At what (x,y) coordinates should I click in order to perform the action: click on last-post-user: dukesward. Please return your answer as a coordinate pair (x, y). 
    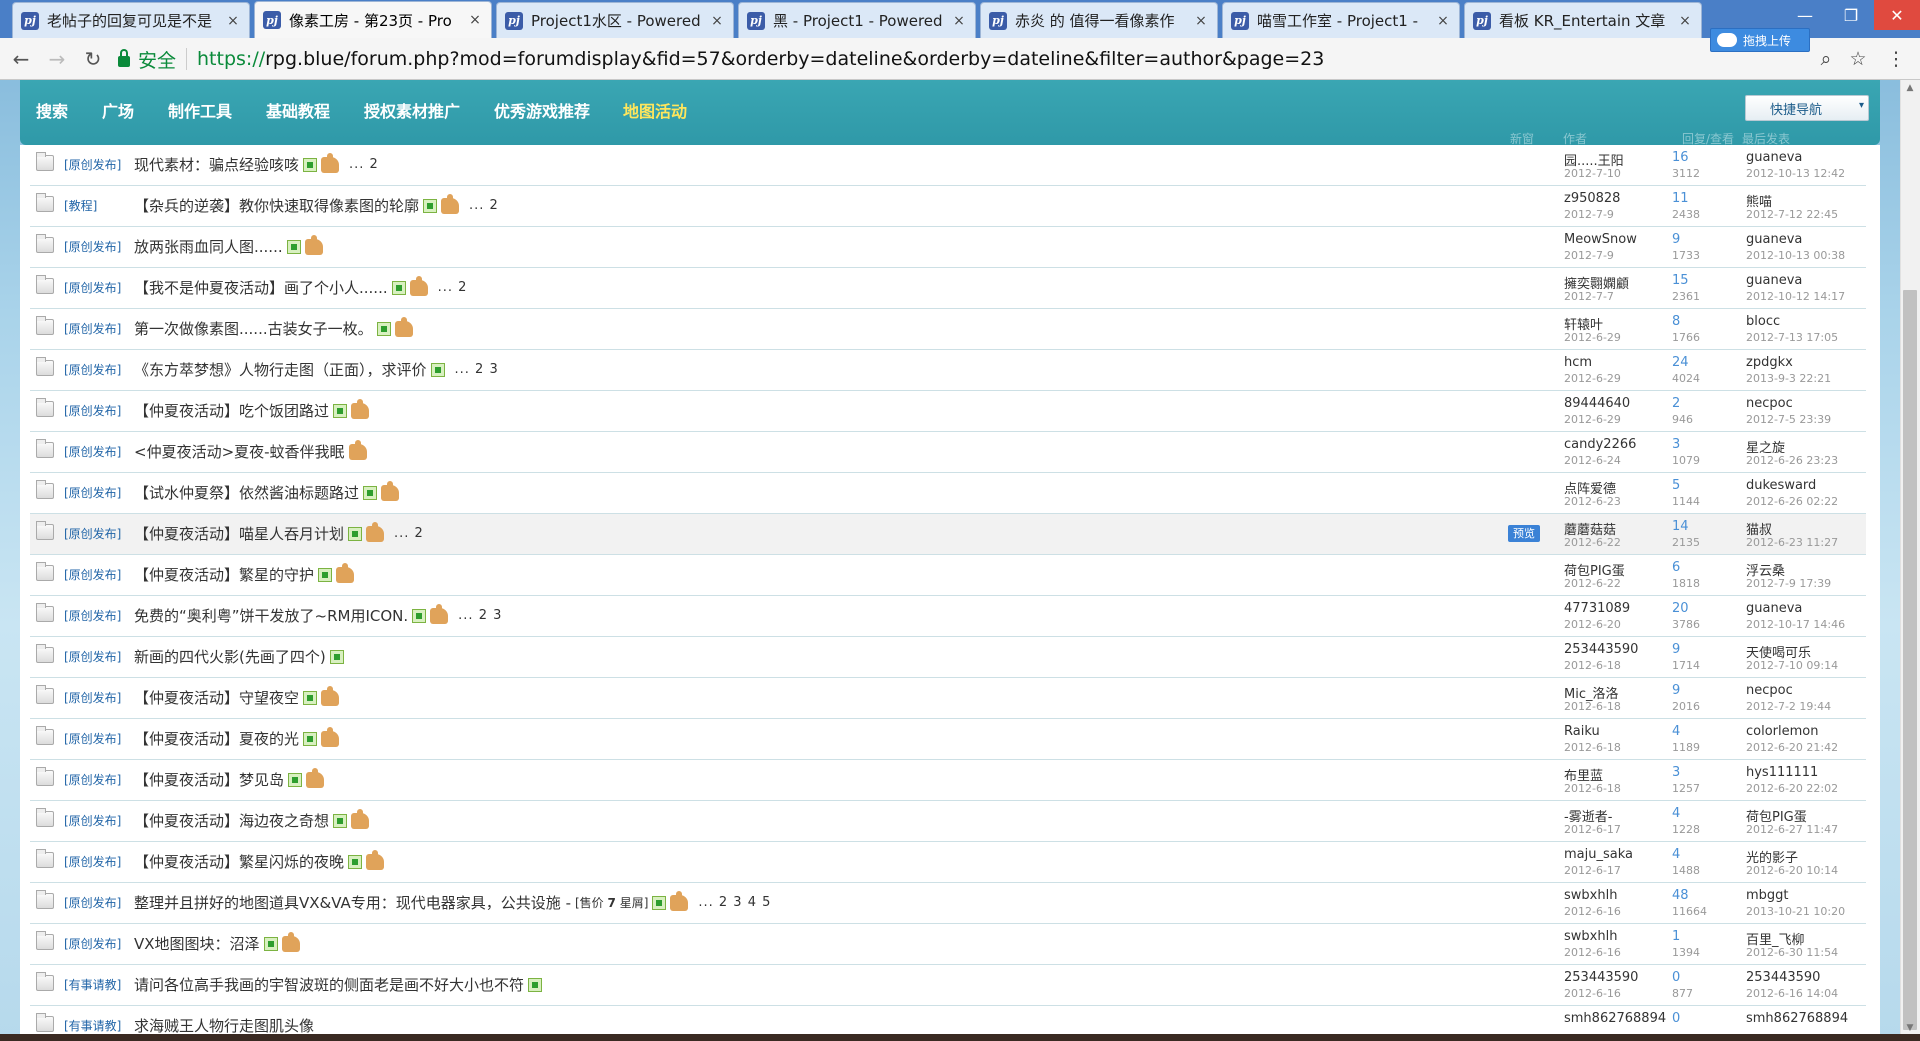
    Looking at the image, I should click on (1781, 485).